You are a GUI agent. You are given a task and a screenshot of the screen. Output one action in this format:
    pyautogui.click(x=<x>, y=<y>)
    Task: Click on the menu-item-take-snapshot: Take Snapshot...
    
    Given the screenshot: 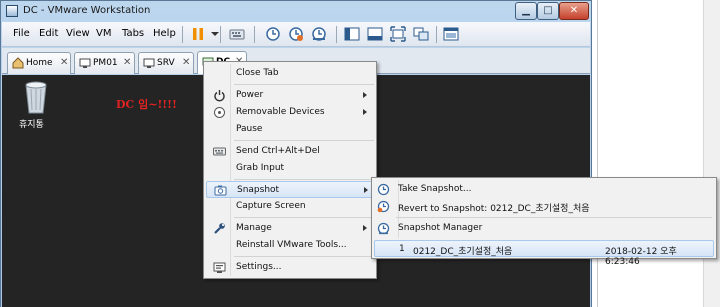 What is the action you would take?
    pyautogui.click(x=544, y=189)
    